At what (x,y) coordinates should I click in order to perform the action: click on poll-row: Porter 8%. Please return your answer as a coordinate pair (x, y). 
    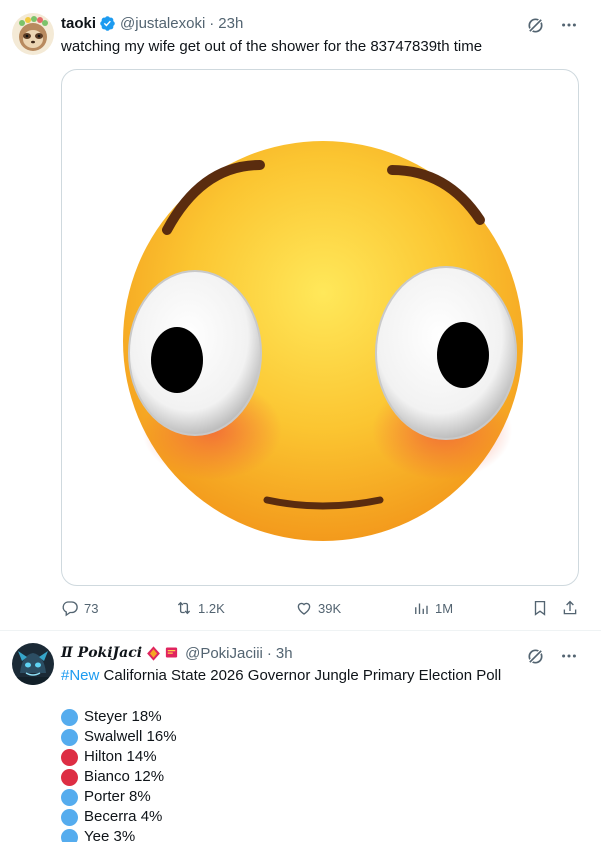
    Looking at the image, I should click on (119, 797).